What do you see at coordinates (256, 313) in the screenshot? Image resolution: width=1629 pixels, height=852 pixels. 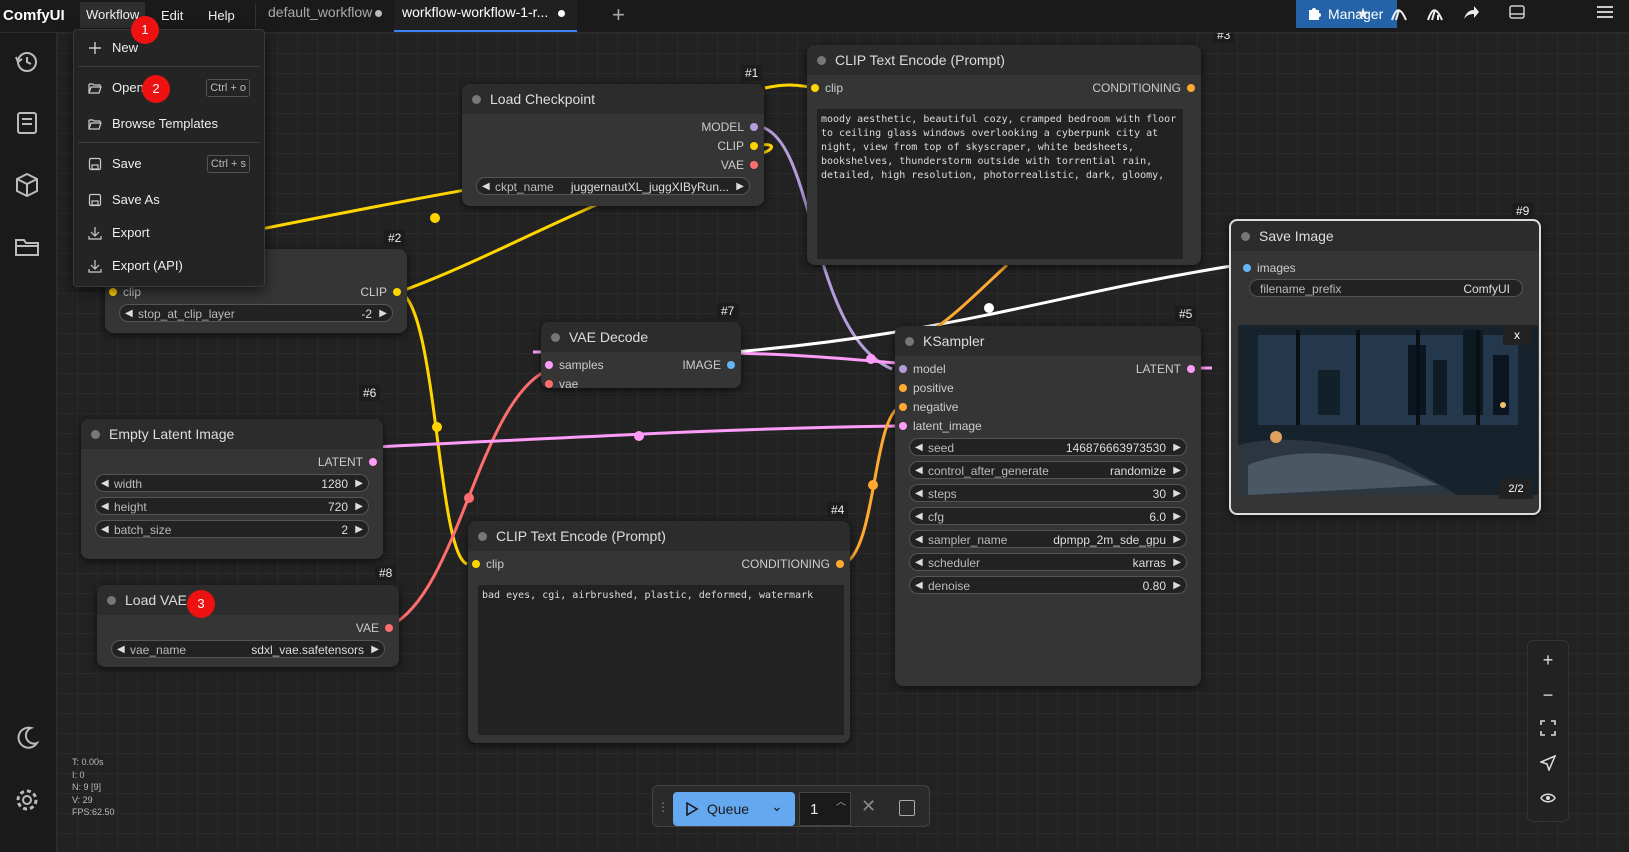 I see `widget-stop-at-clip-layer: stop_at_clip_layer -2` at bounding box center [256, 313].